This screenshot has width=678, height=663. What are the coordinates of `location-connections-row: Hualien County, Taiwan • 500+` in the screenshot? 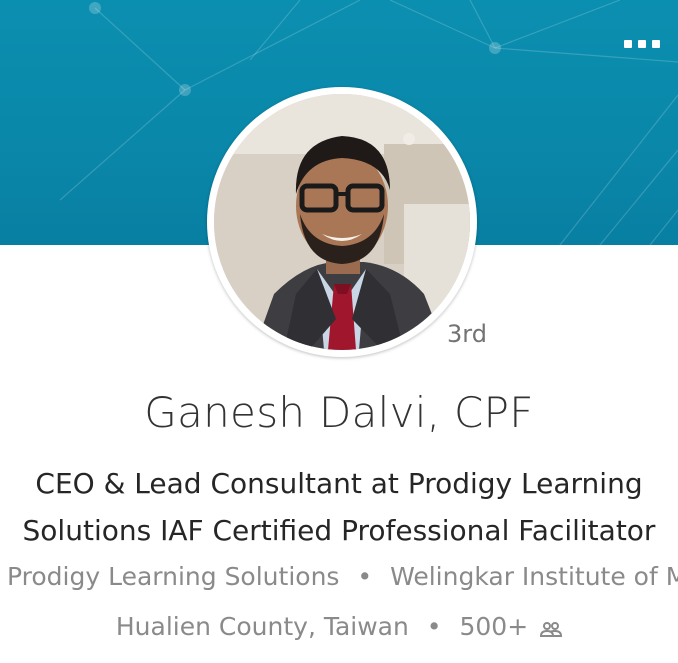 It's located at (339, 627).